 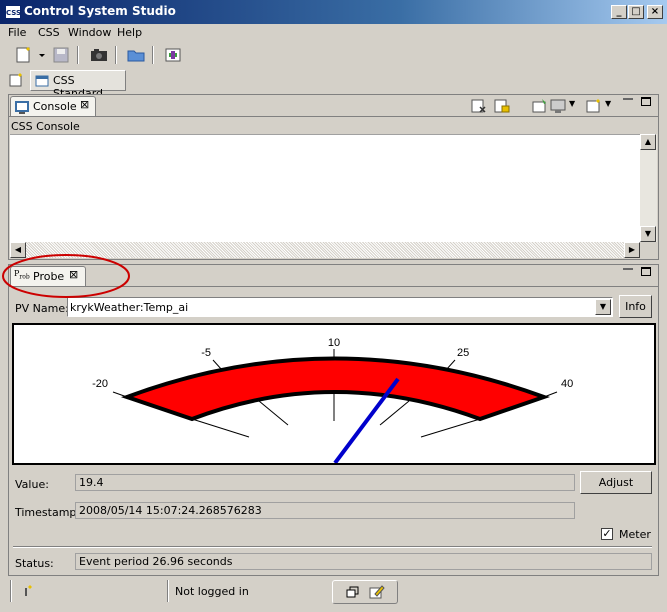 I want to click on pv-name-value: krykWeather:Temp_ai, so click(x=129, y=307).